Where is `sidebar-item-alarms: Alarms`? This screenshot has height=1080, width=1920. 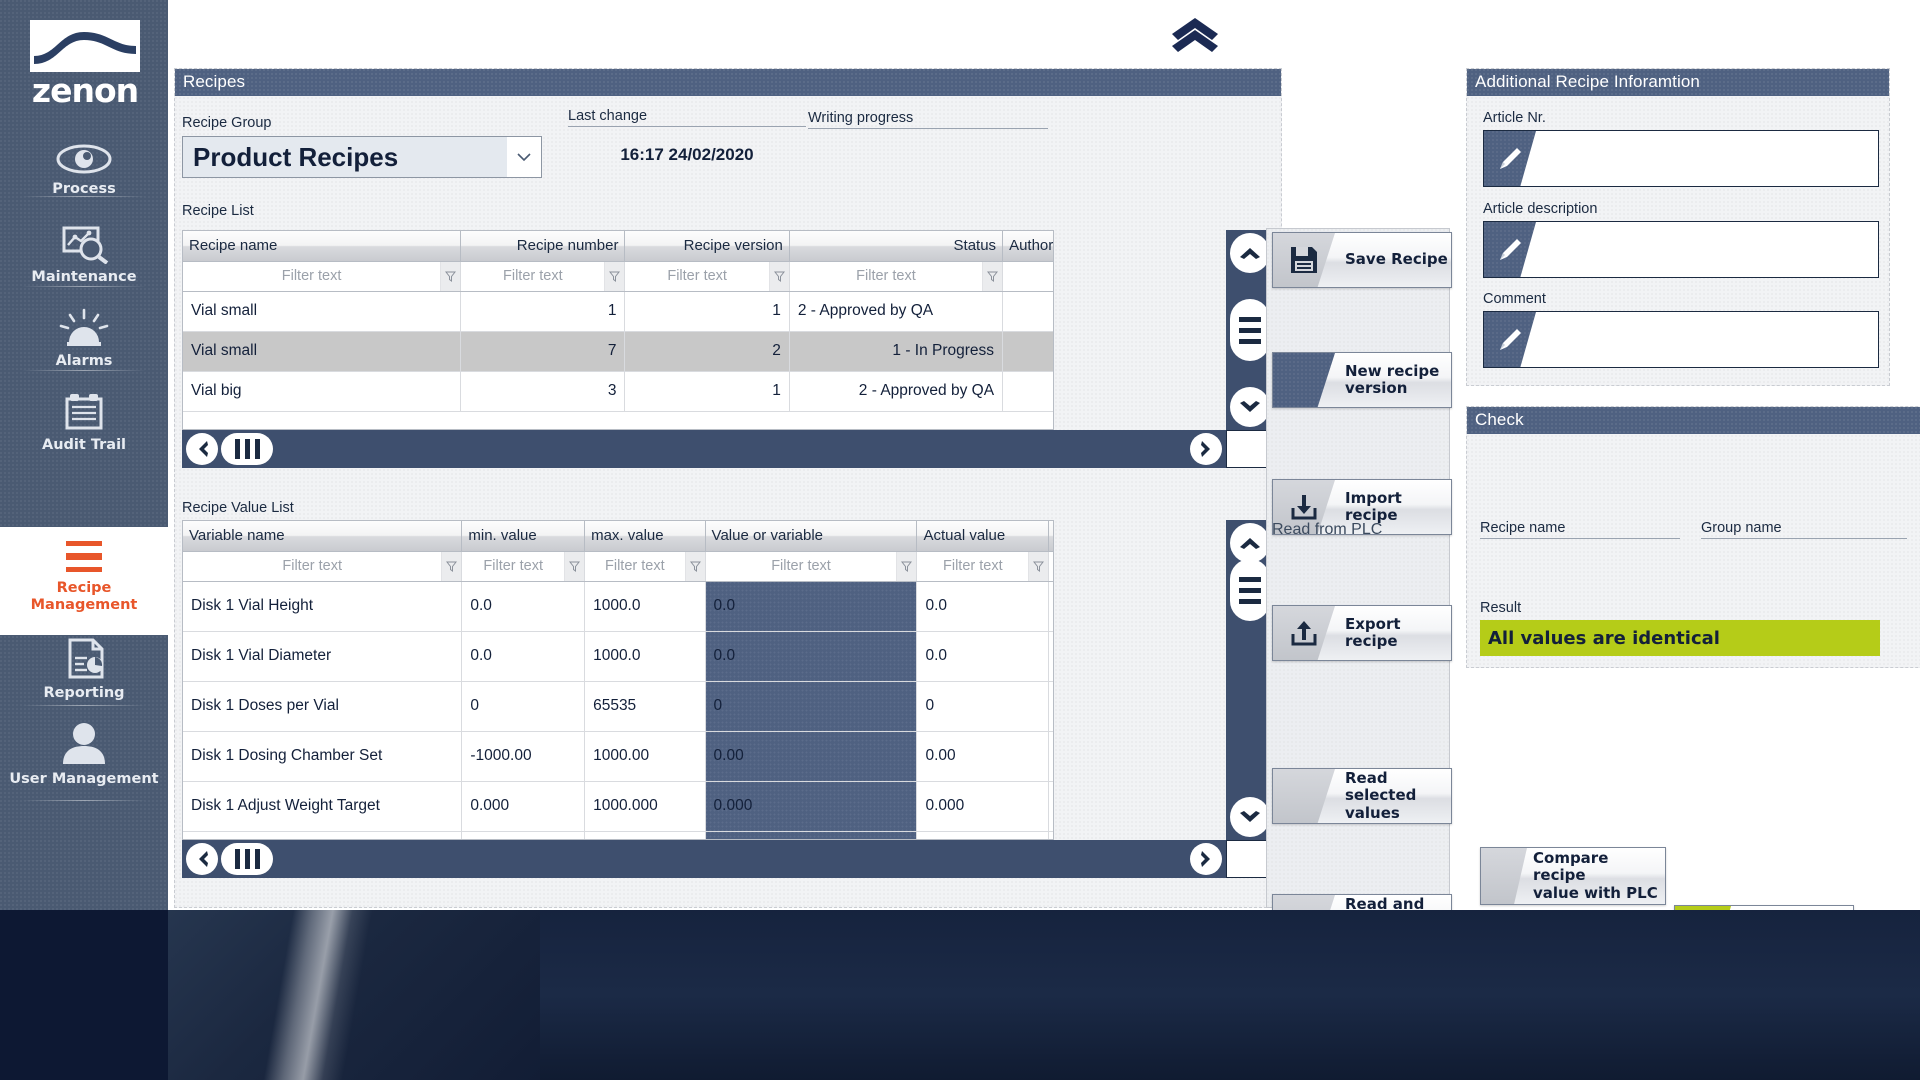 sidebar-item-alarms: Alarms is located at coordinates (84, 339).